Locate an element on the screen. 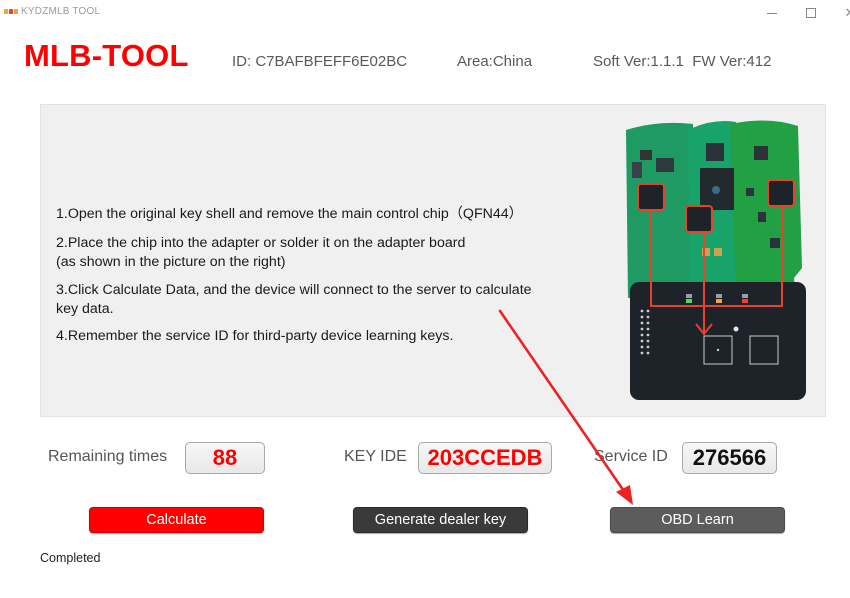 The height and width of the screenshot is (598, 850). generate-dealer-key-button: Generate dealer key is located at coordinates (440, 520).